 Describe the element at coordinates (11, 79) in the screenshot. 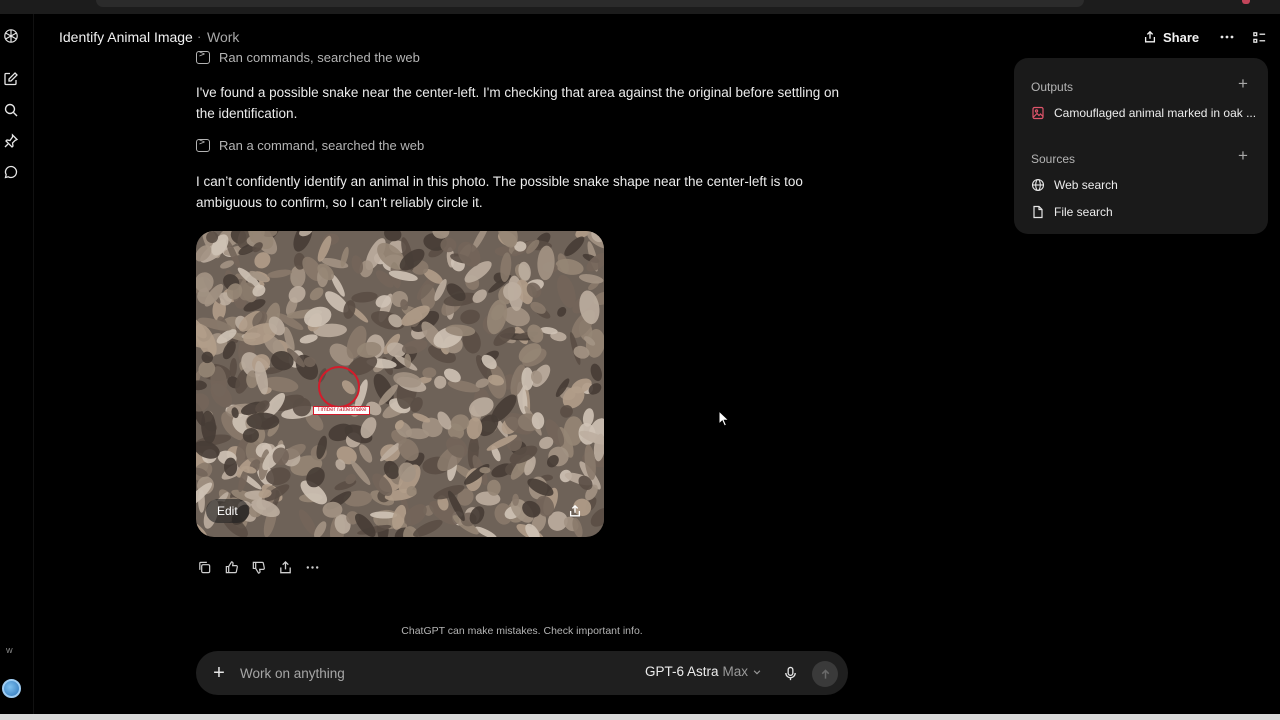

I see `new-chat-icon` at that location.